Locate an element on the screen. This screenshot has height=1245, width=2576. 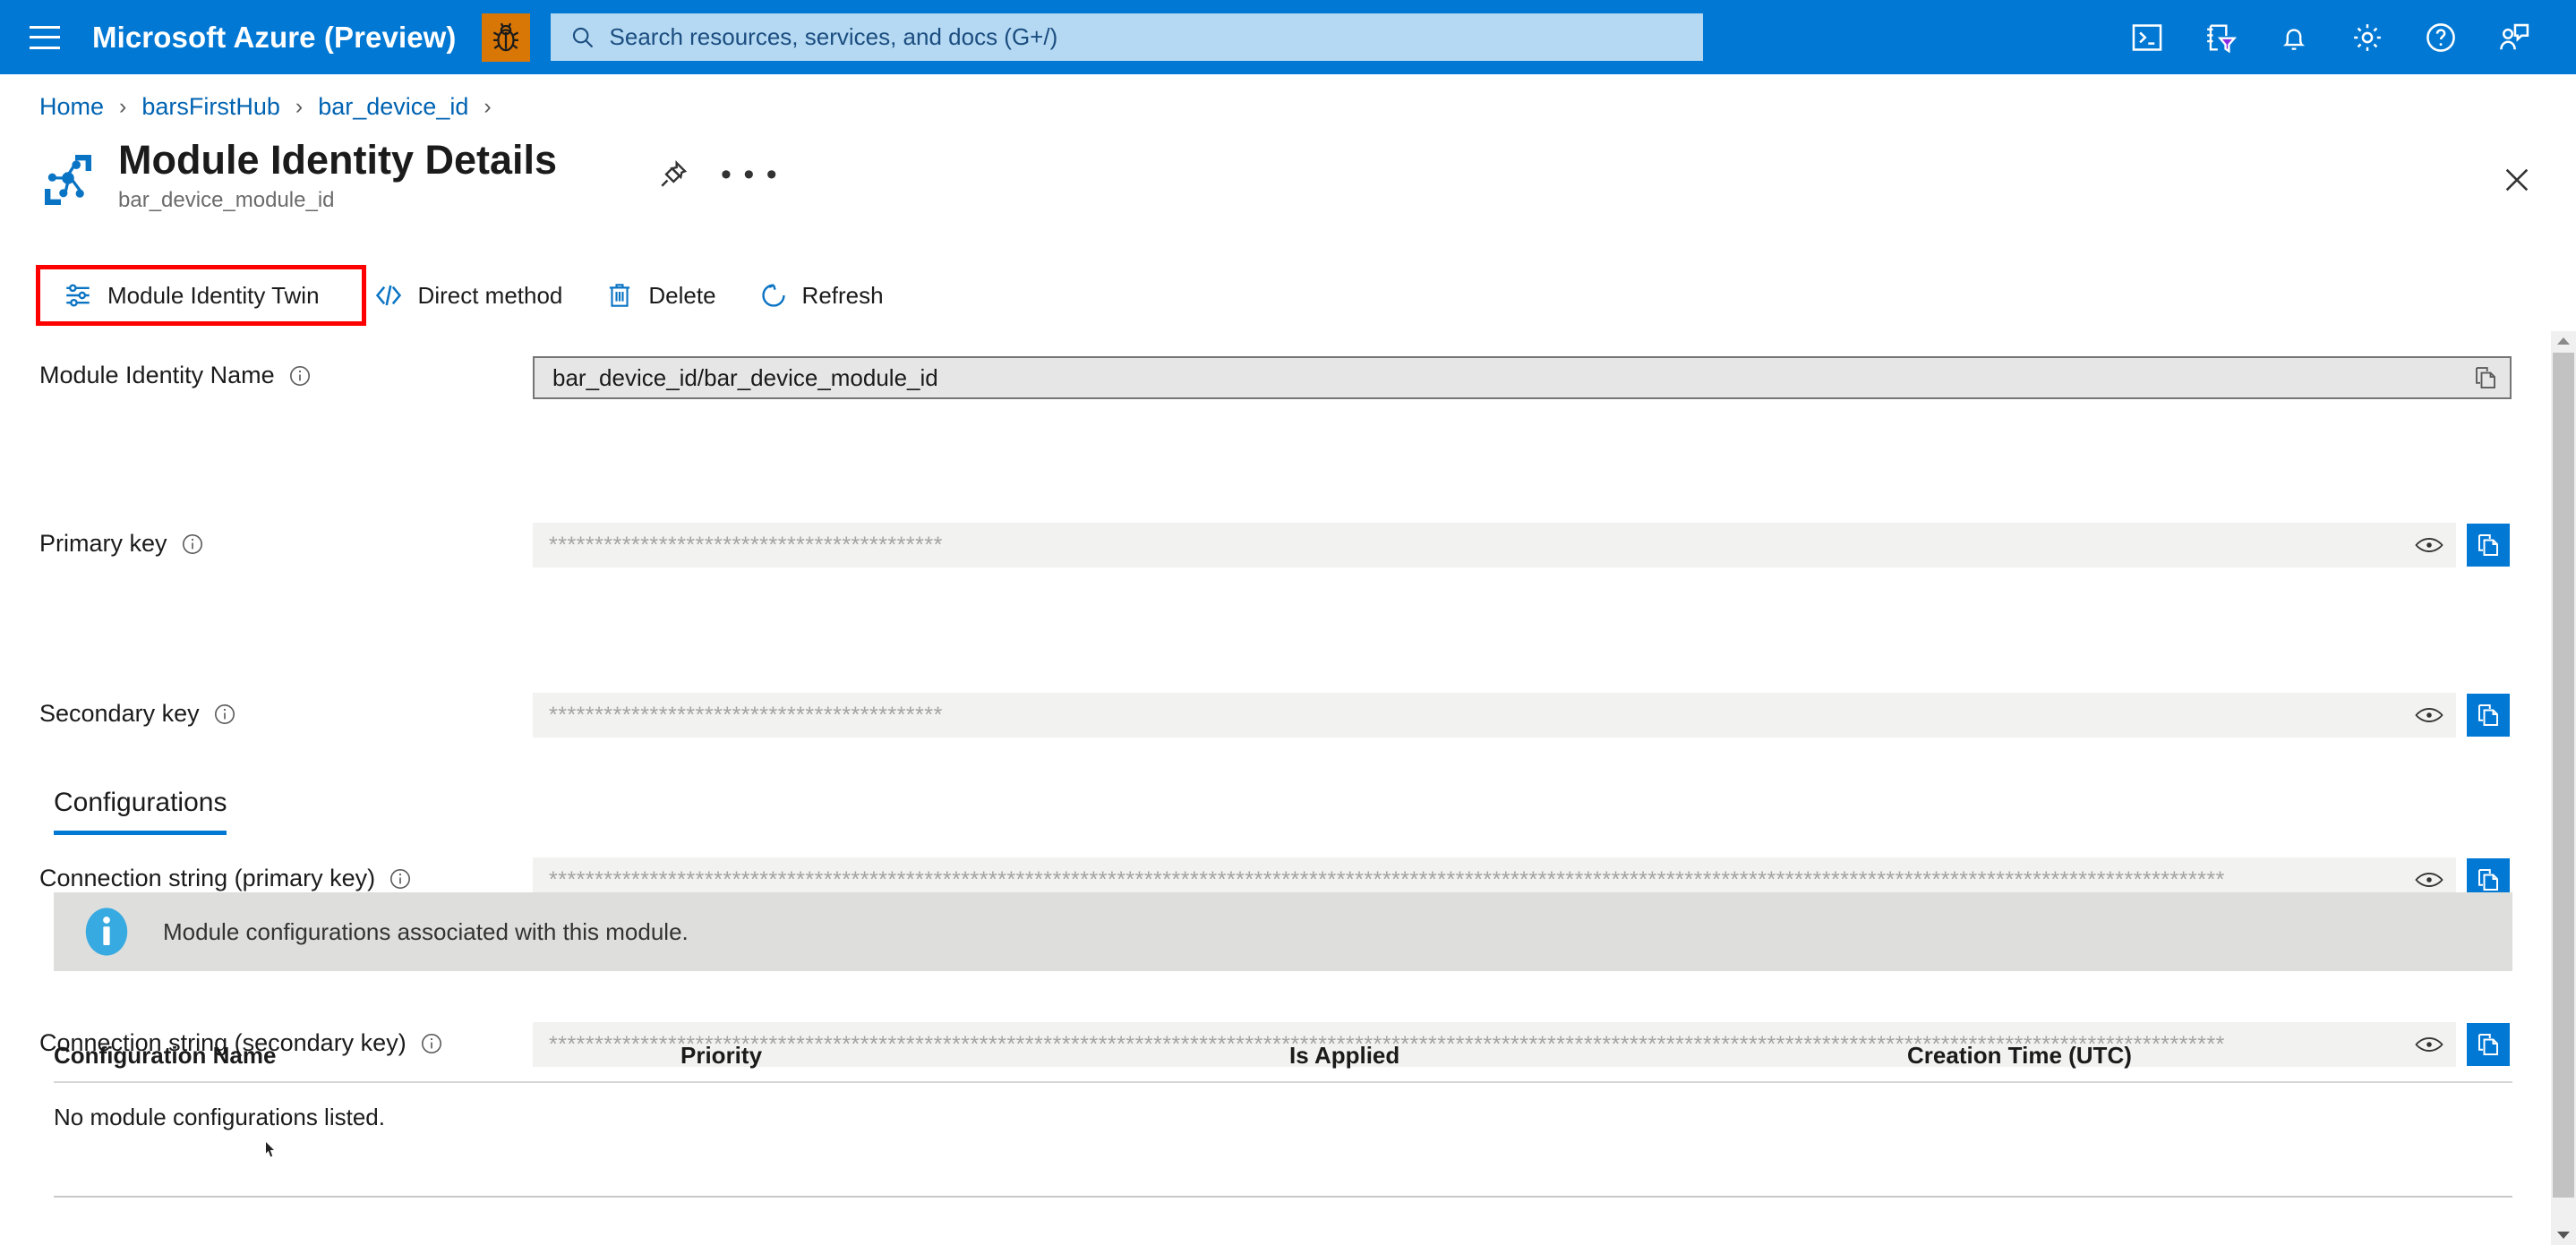
command-module-identity-twin: Module Identity Twin is located at coordinates (191, 295).